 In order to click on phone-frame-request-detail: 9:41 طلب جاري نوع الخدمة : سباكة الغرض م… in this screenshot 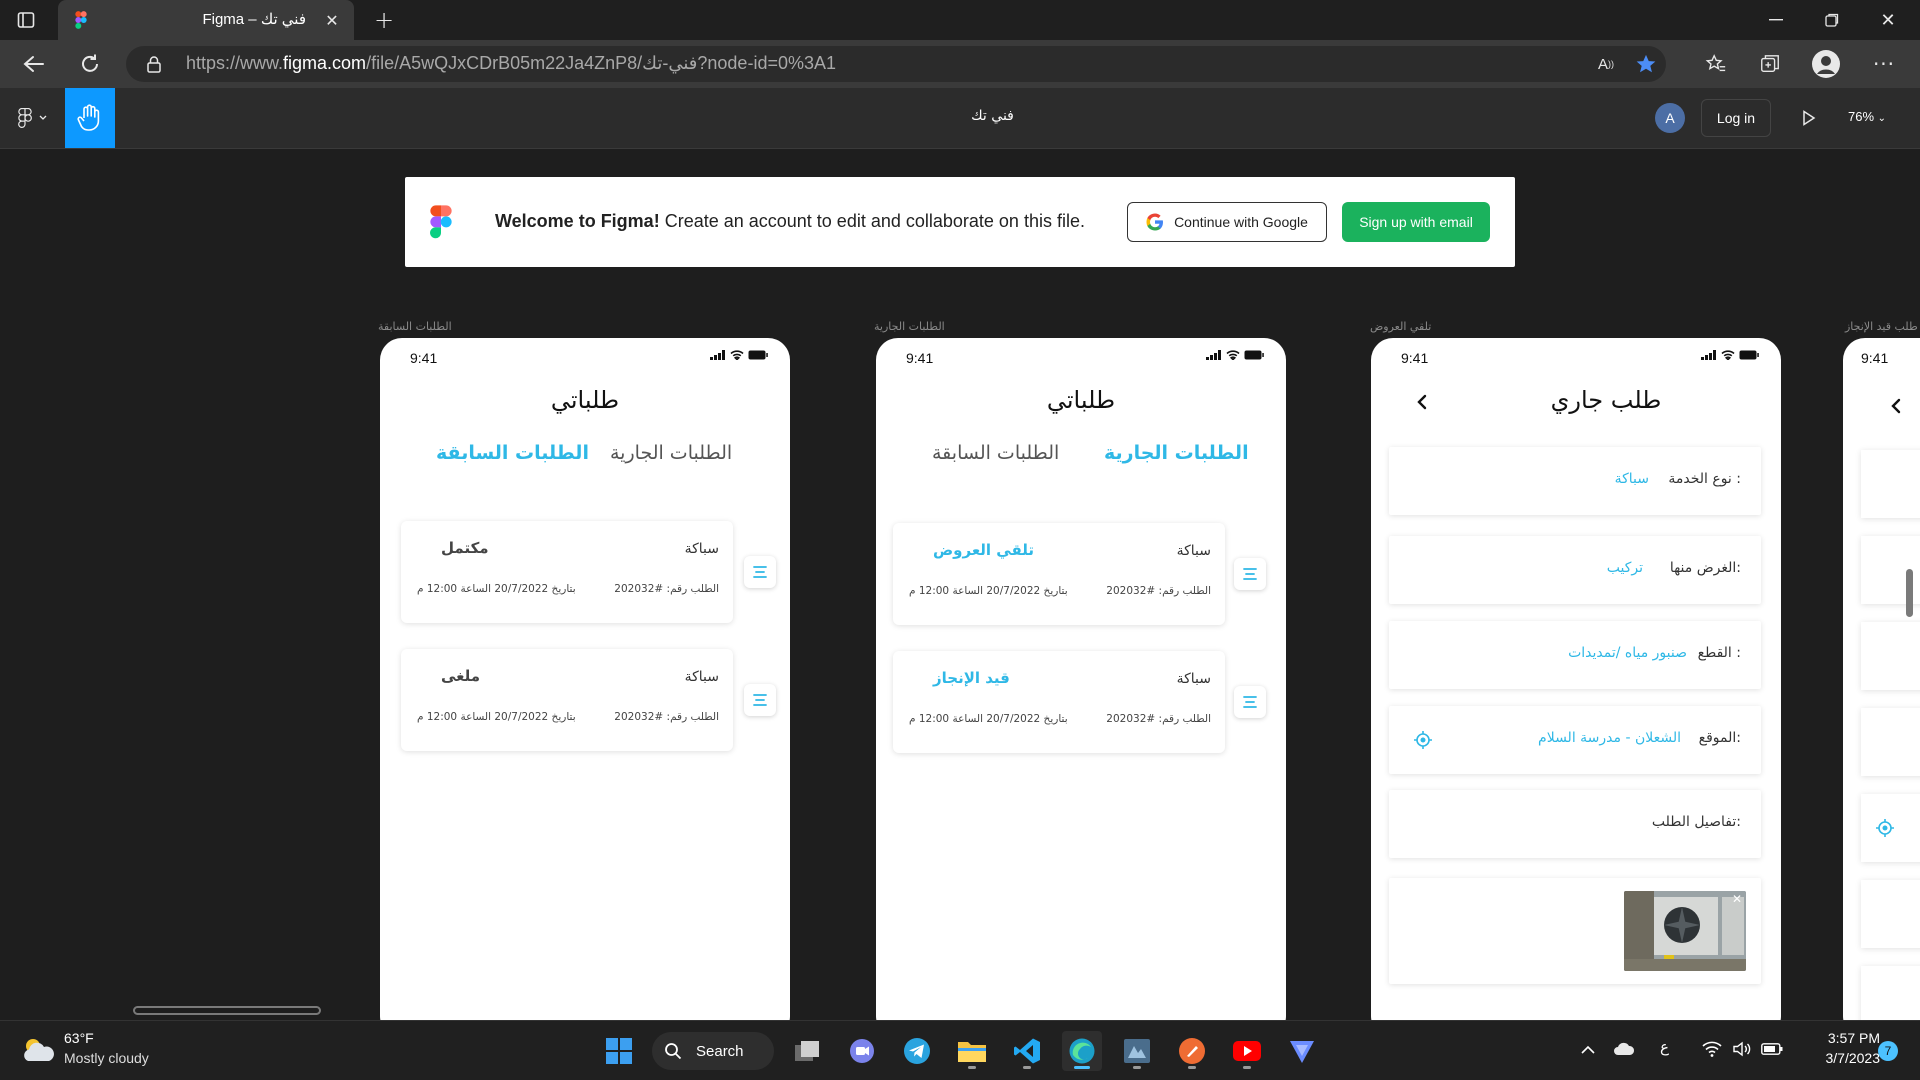, I will do `click(1576, 679)`.